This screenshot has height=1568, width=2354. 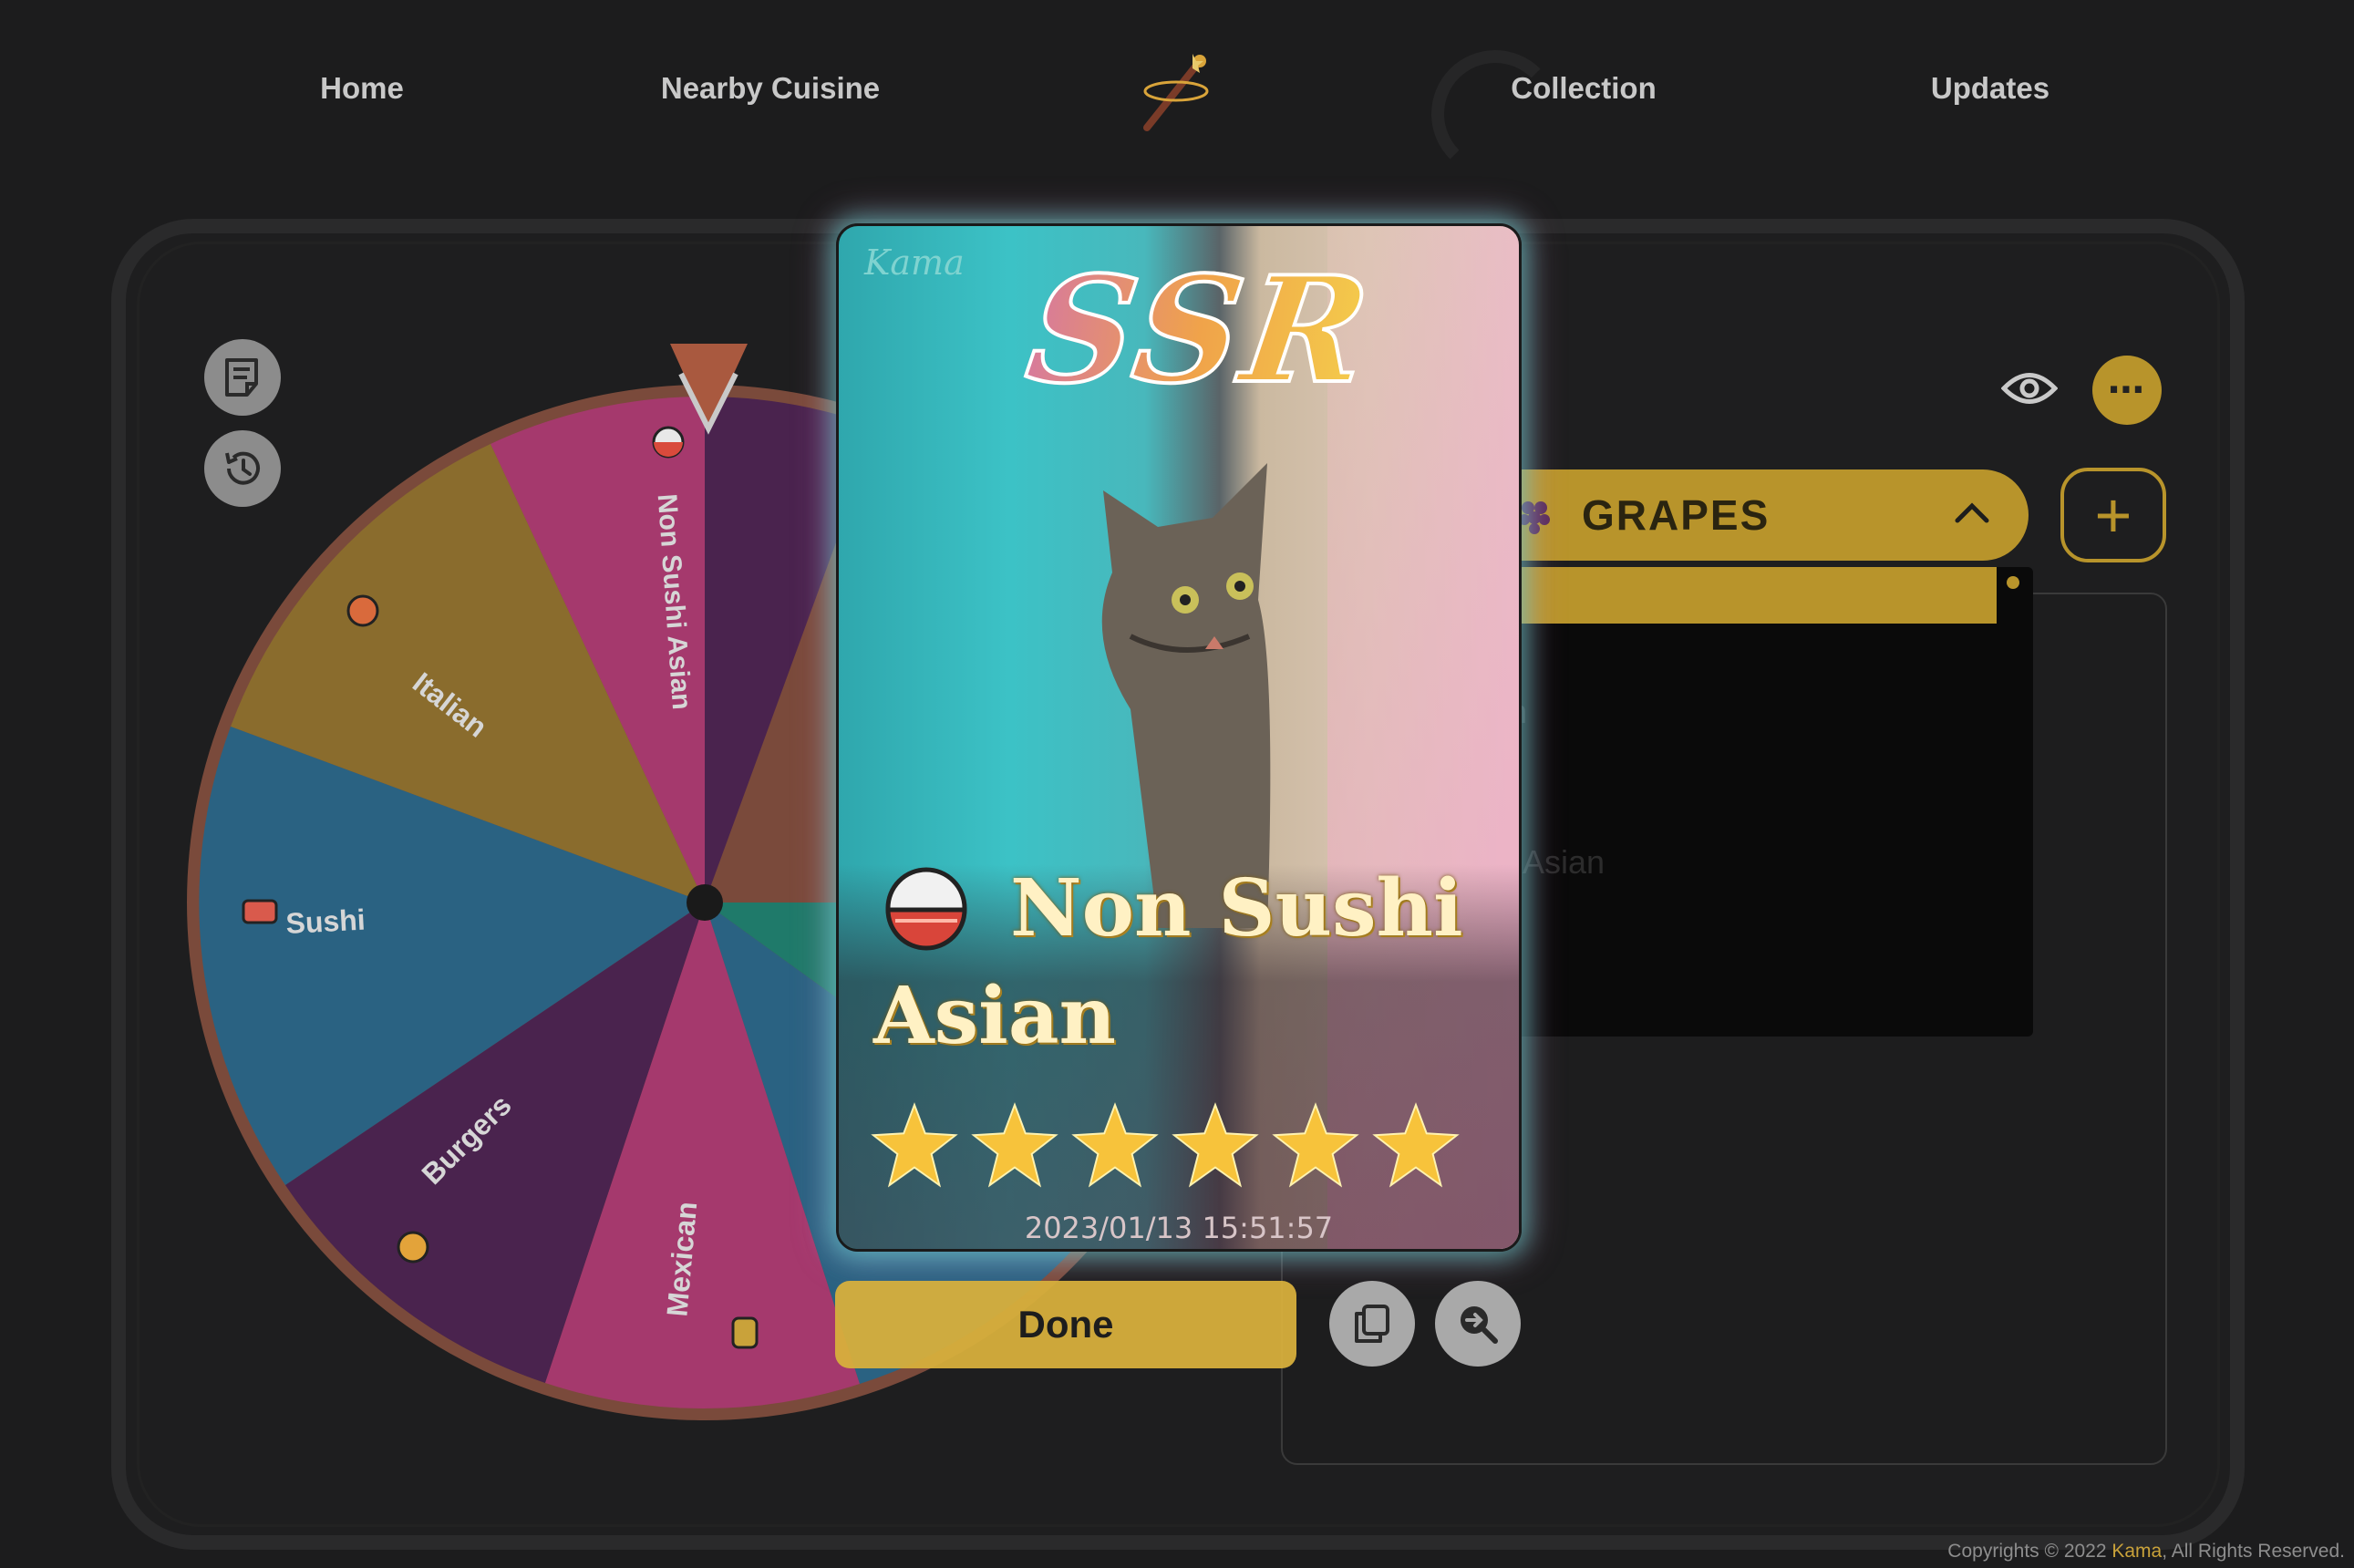 What do you see at coordinates (2136, 1551) in the screenshot?
I see `footer-brand-link: Kama` at bounding box center [2136, 1551].